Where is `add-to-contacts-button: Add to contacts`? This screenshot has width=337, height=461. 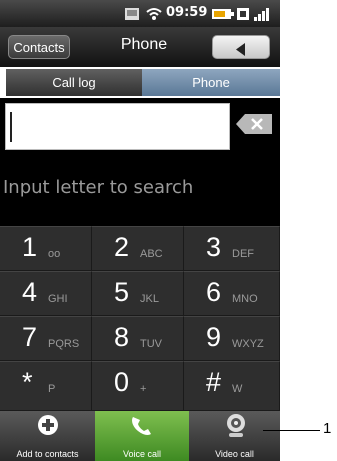
add-to-contacts-button: Add to contacts is located at coordinates (47, 436).